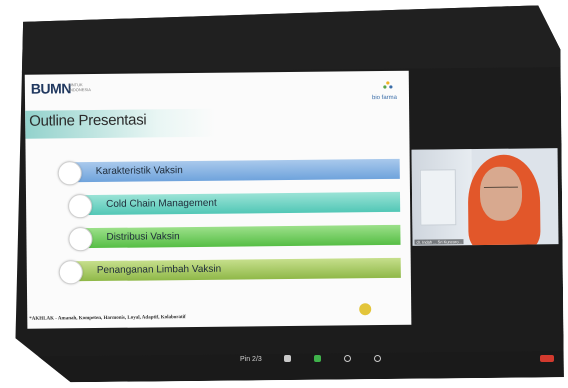  Describe the element at coordinates (287, 358) in the screenshot. I see `chat-icon` at that location.